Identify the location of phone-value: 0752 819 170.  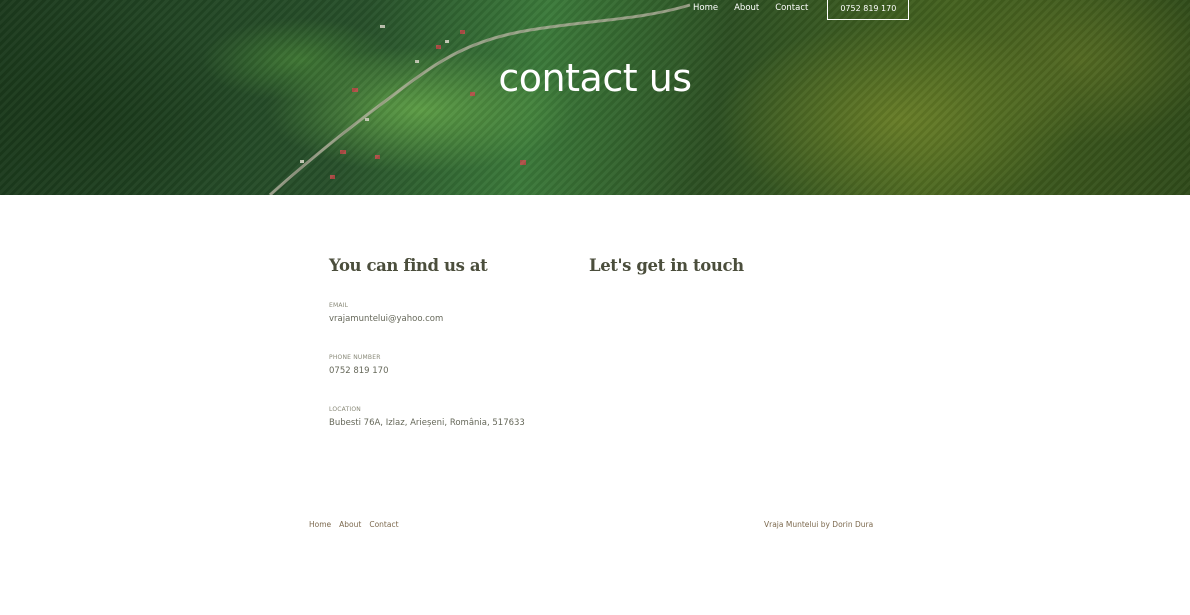
(358, 371).